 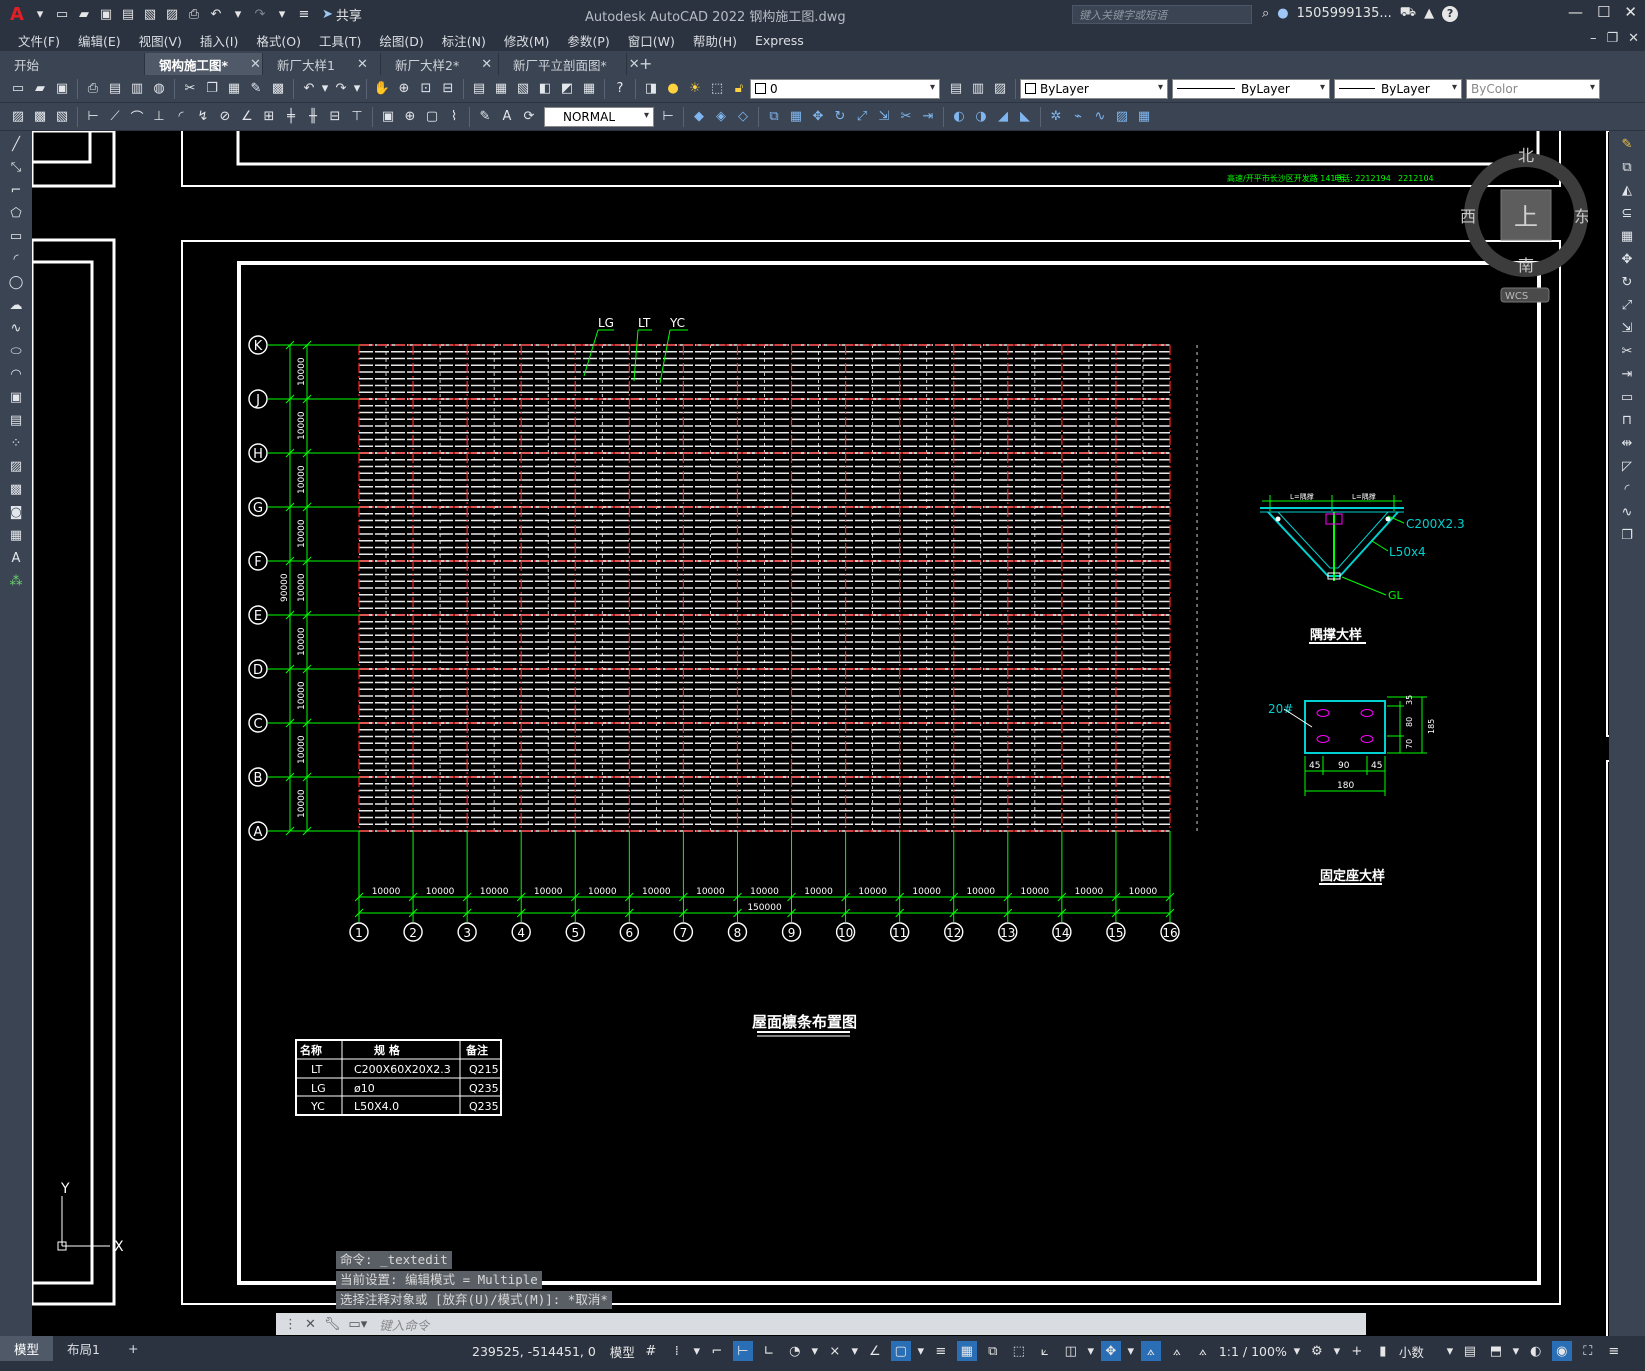 What do you see at coordinates (651, 1351) in the screenshot?
I see `grid-icon: #` at bounding box center [651, 1351].